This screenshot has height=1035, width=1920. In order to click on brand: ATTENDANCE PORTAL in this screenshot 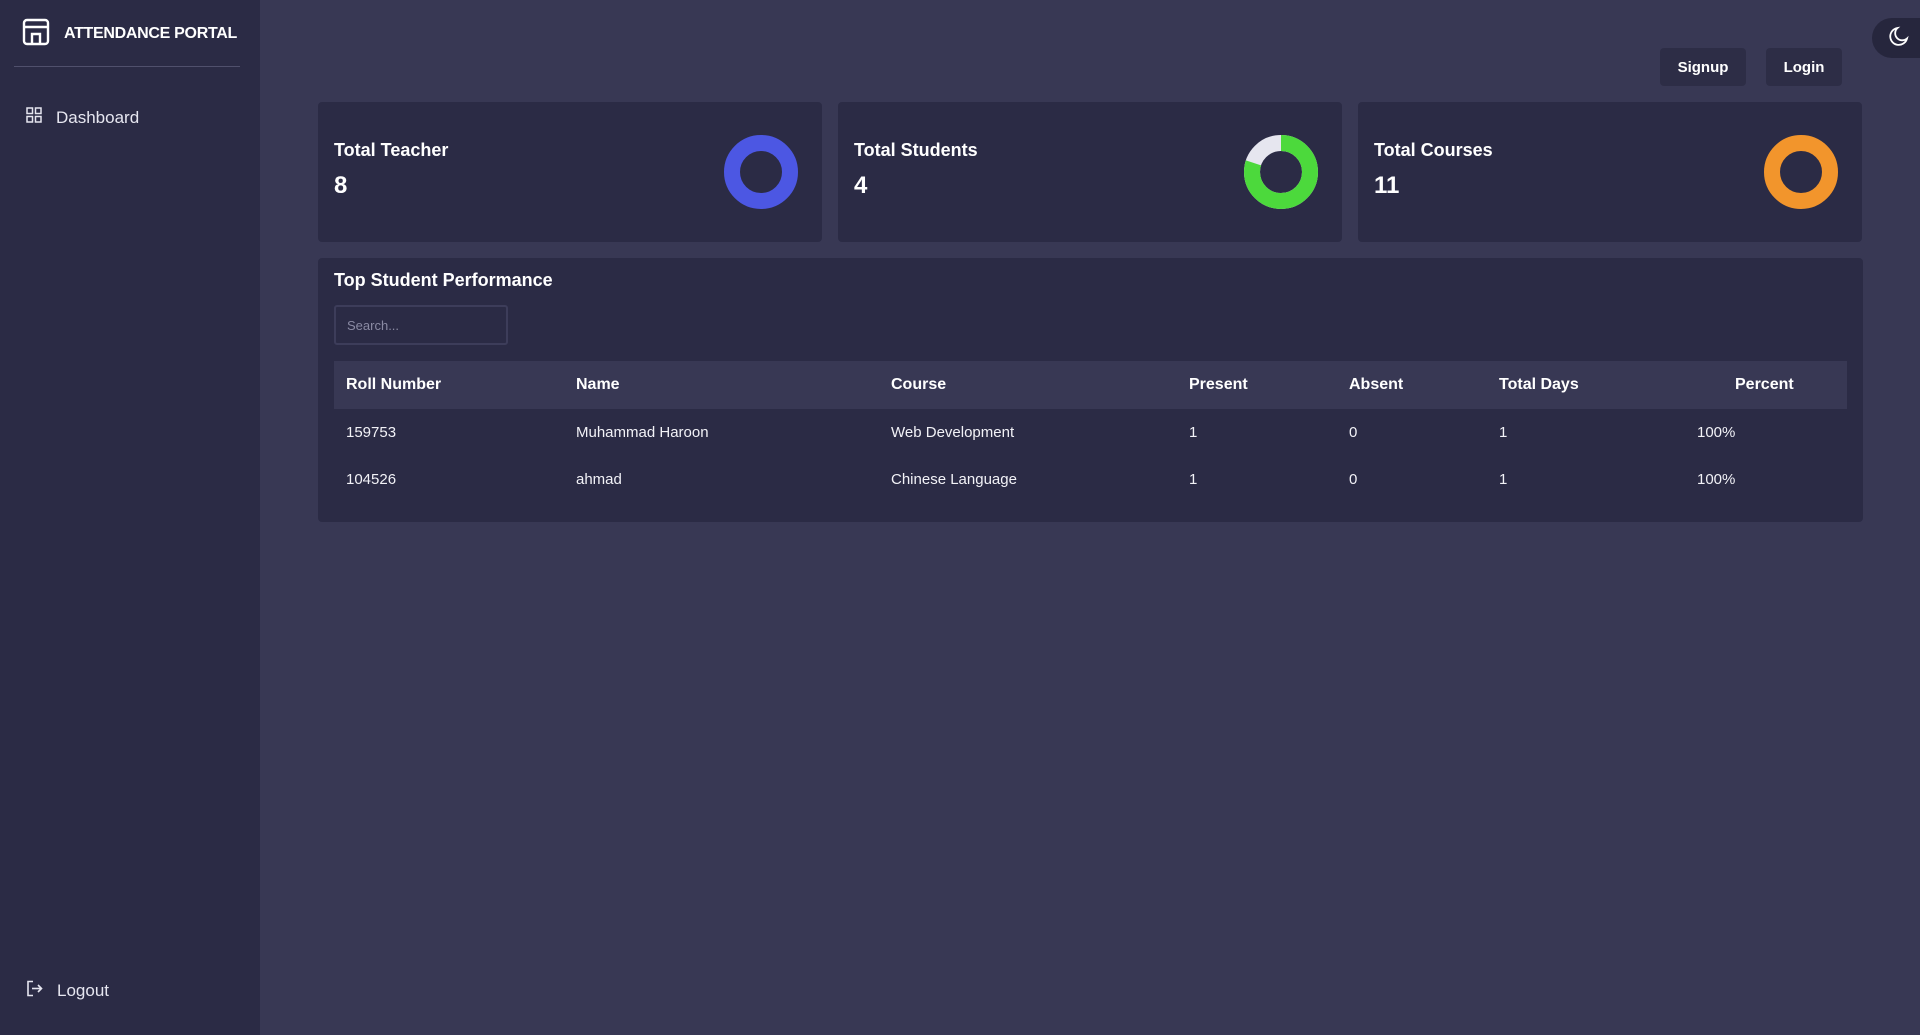, I will do `click(129, 34)`.